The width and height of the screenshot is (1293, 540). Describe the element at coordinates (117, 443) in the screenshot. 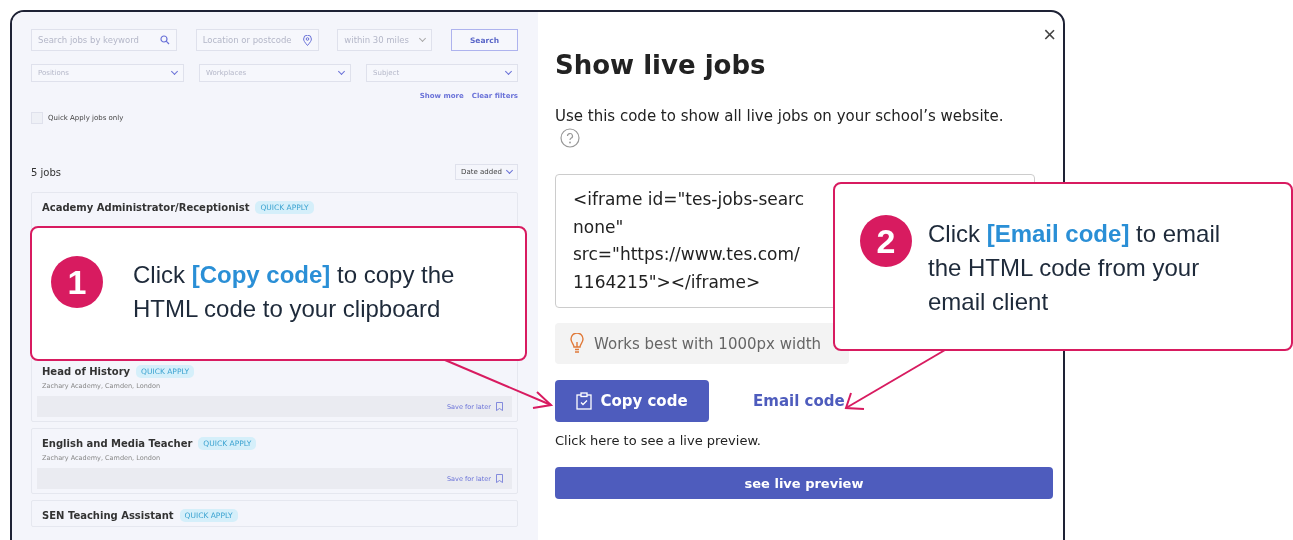

I see `job-title: English and Media Teacher` at that location.